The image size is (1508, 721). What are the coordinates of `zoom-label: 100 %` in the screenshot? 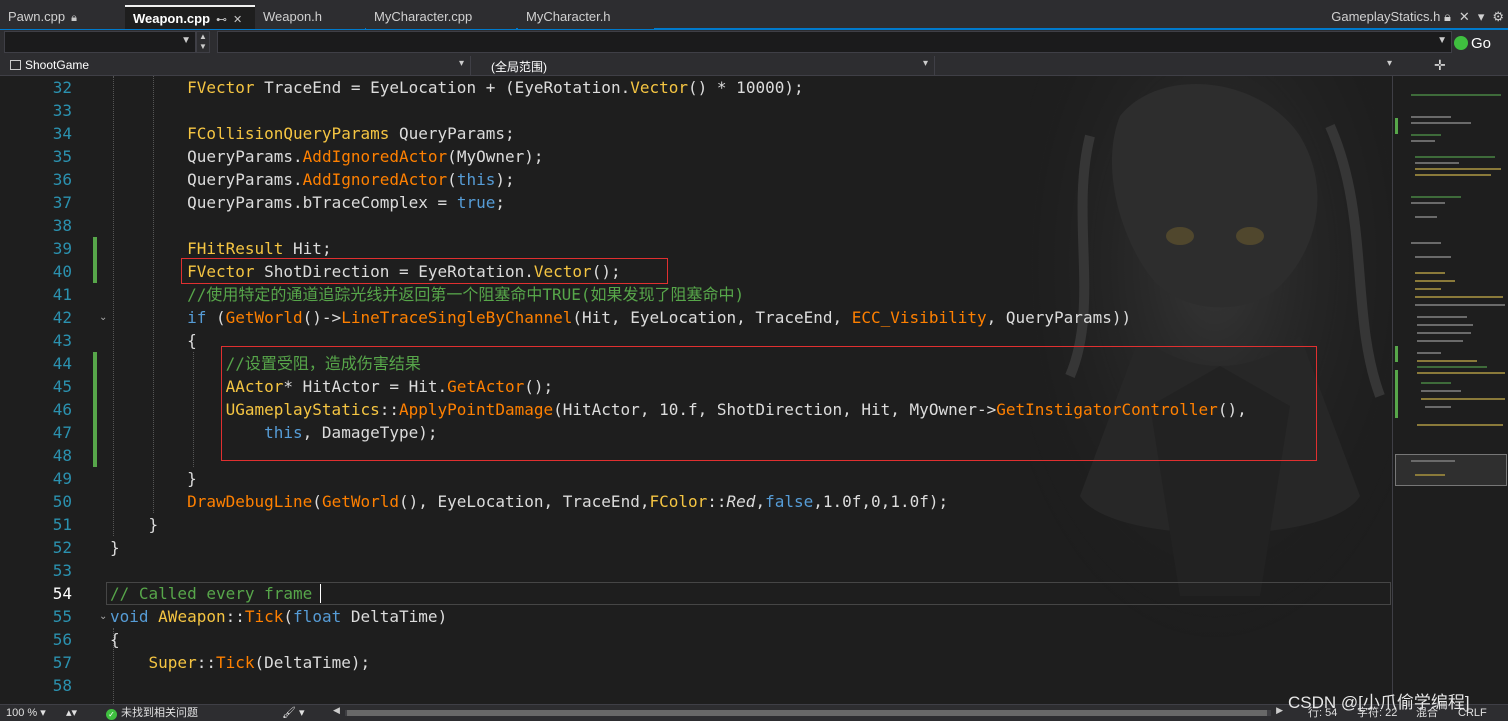 It's located at (22, 713).